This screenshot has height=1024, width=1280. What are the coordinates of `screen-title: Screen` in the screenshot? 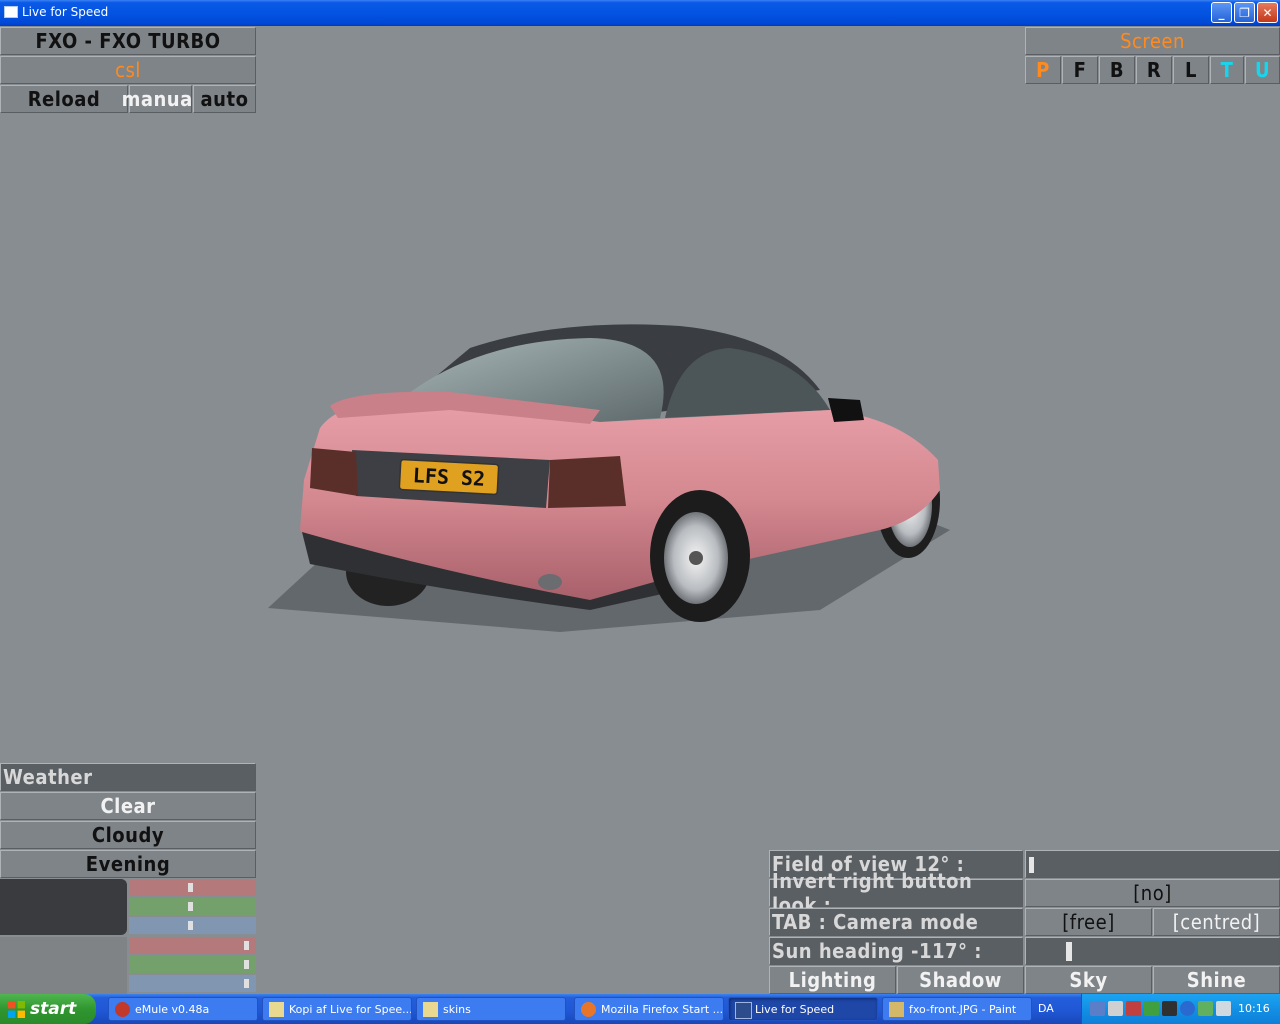 It's located at (1152, 41).